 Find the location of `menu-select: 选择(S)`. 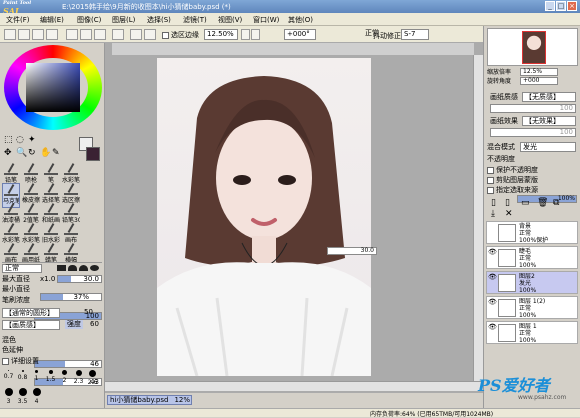

menu-select: 选择(S) is located at coordinates (159, 20).